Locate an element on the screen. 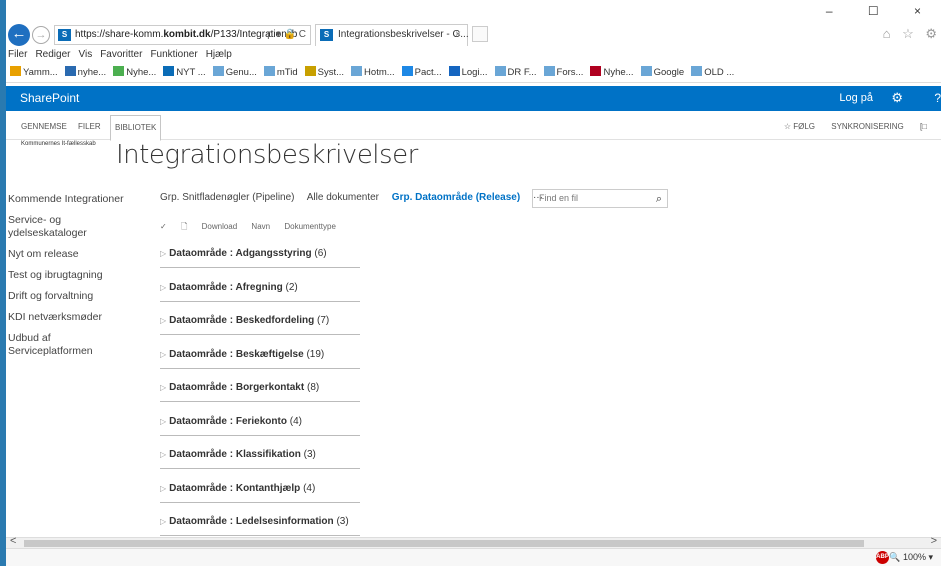 Image resolution: width=941 pixels, height=566 pixels. column-download: Download is located at coordinates (220, 226).